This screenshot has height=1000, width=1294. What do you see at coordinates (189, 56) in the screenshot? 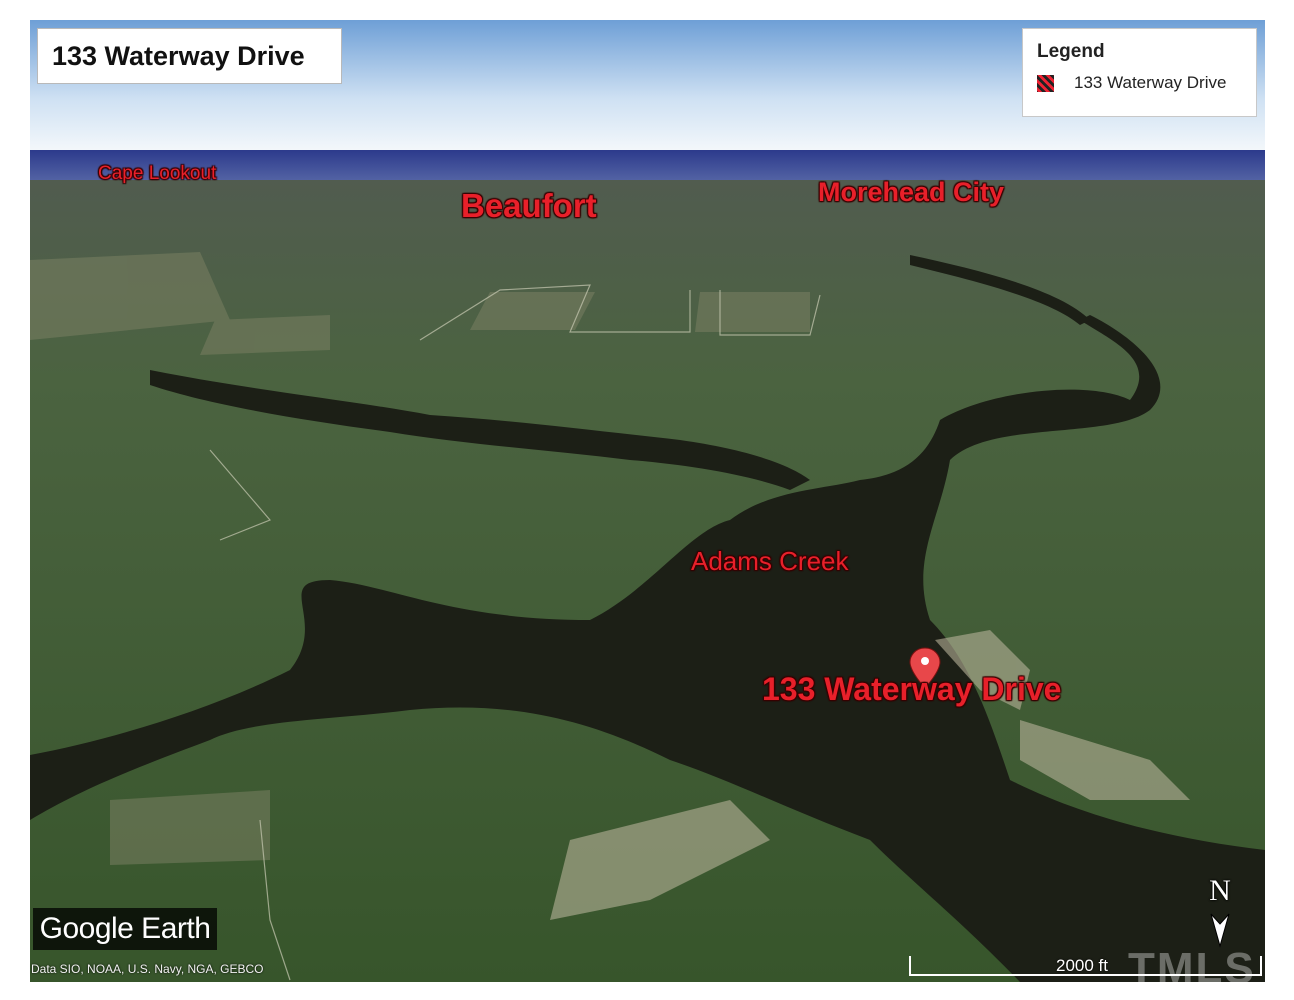
I see `map-title: 133 Waterway Drive` at bounding box center [189, 56].